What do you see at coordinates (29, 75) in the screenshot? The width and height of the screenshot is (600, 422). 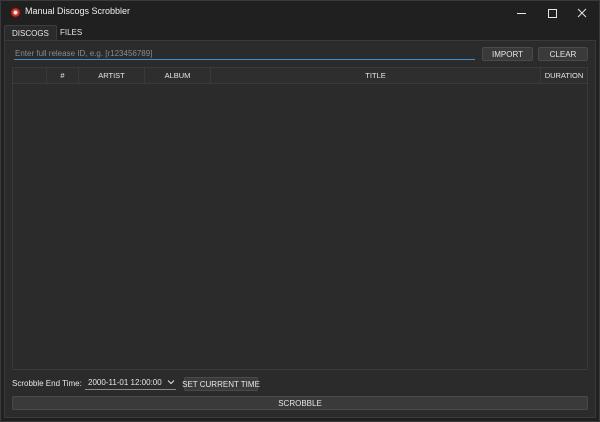 I see `column-header-select` at bounding box center [29, 75].